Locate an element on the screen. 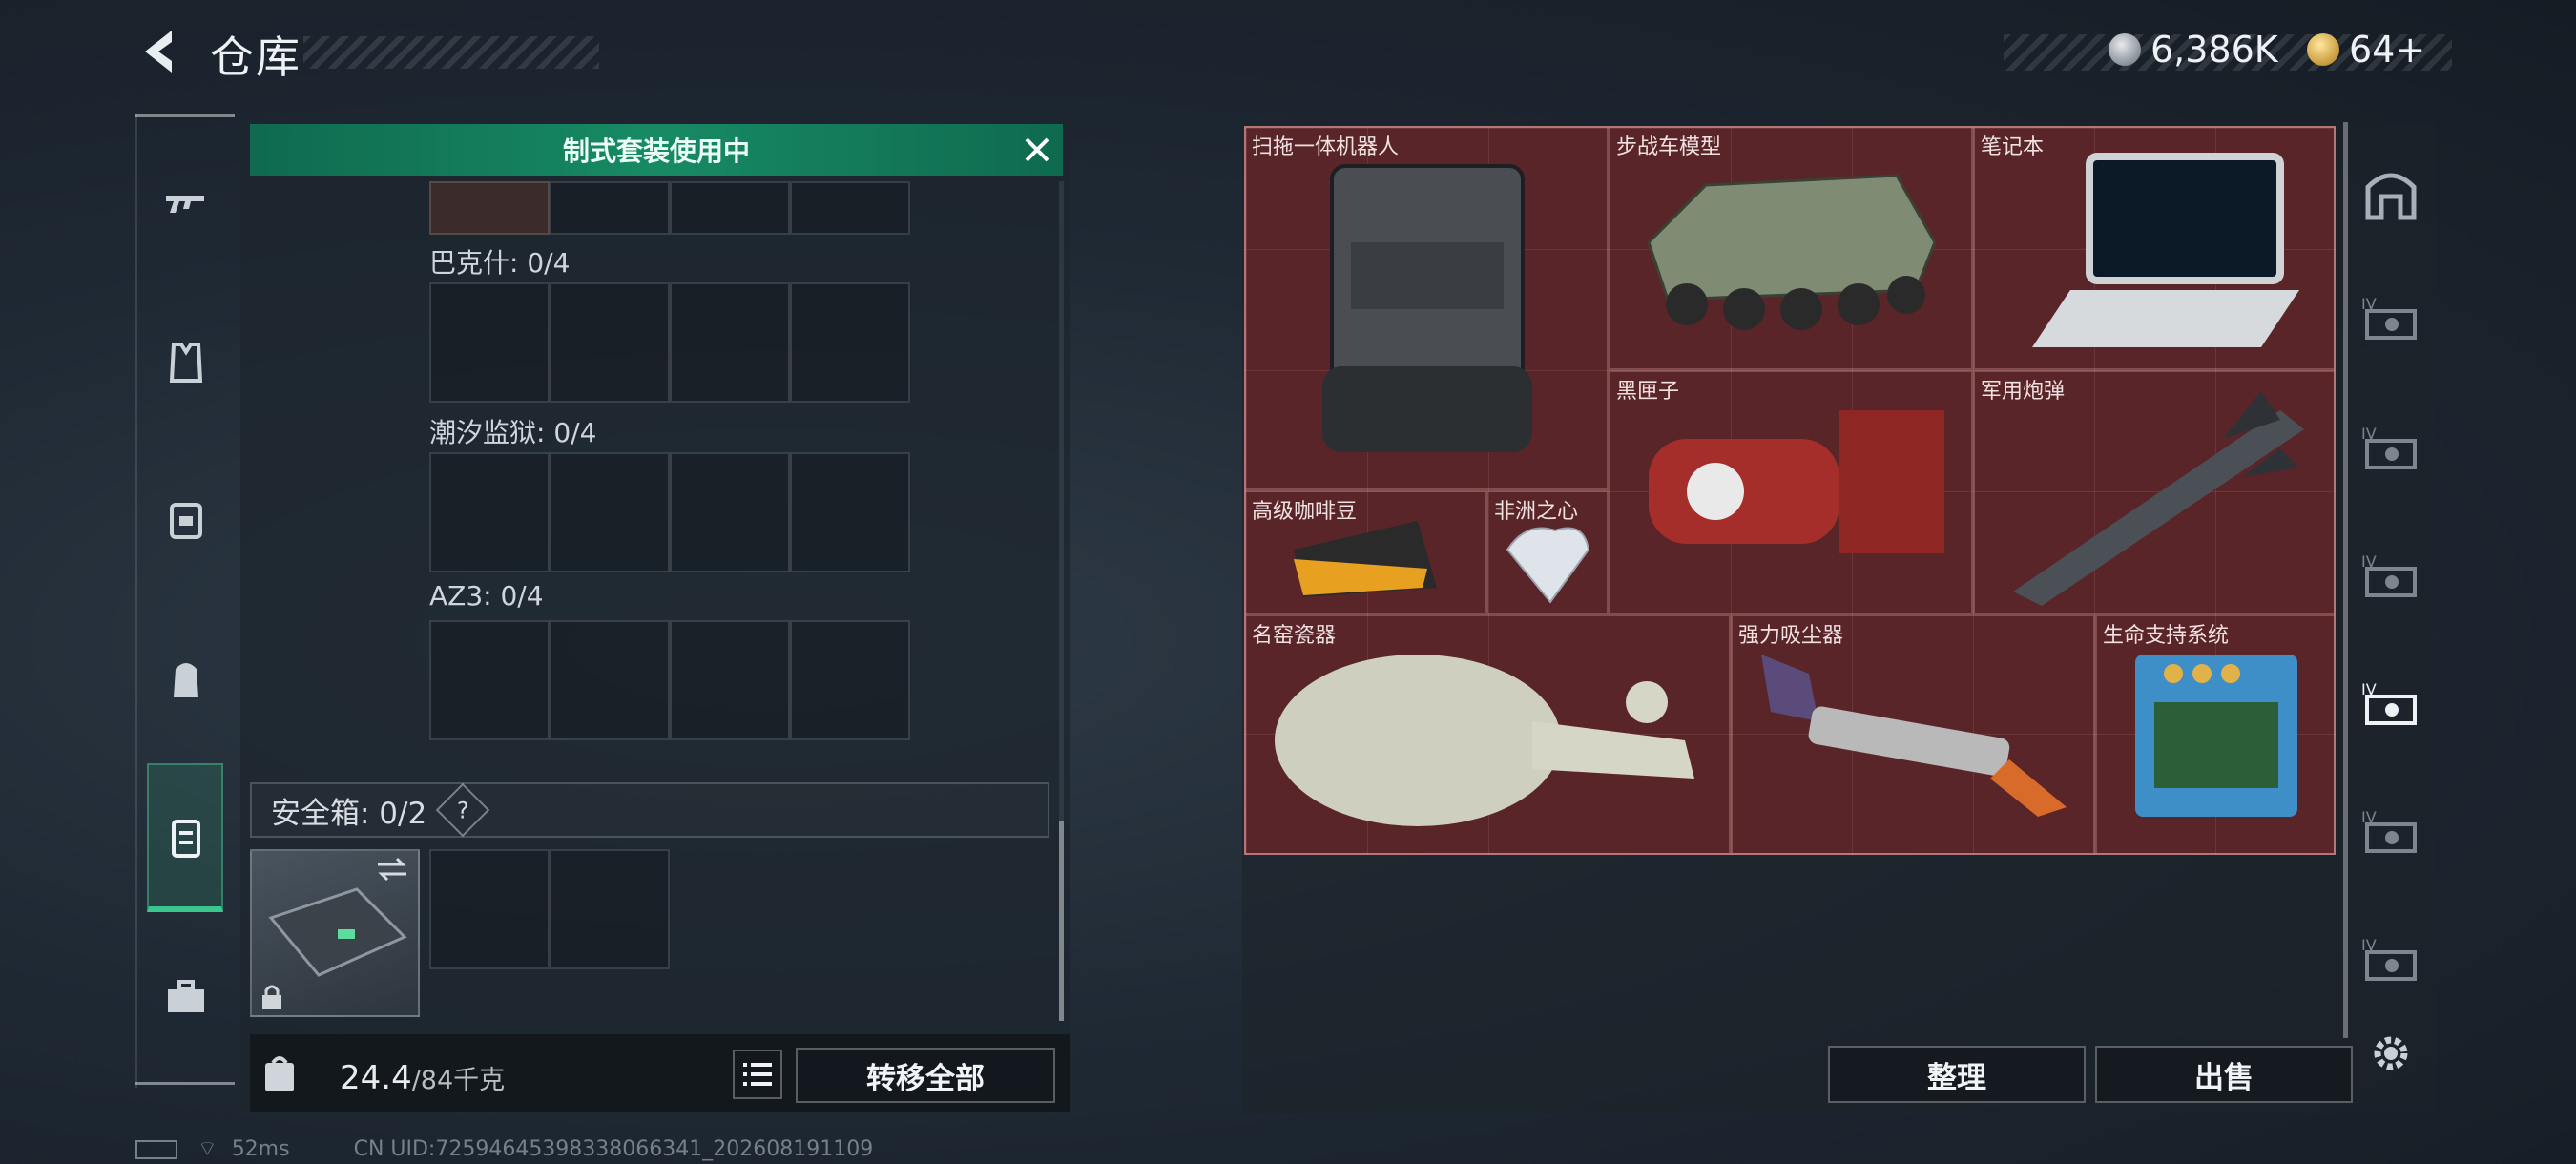 This screenshot has height=1164, width=2576. black-box-image is located at coordinates (1796, 481).